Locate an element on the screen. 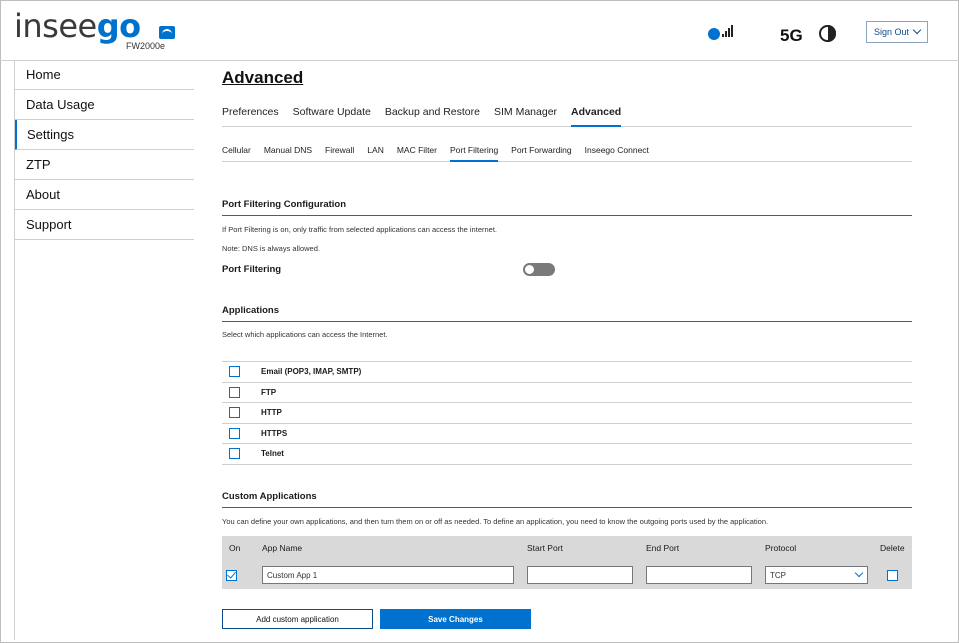 This screenshot has width=959, height=643. subtab-cellular: Cellular is located at coordinates (236, 153).